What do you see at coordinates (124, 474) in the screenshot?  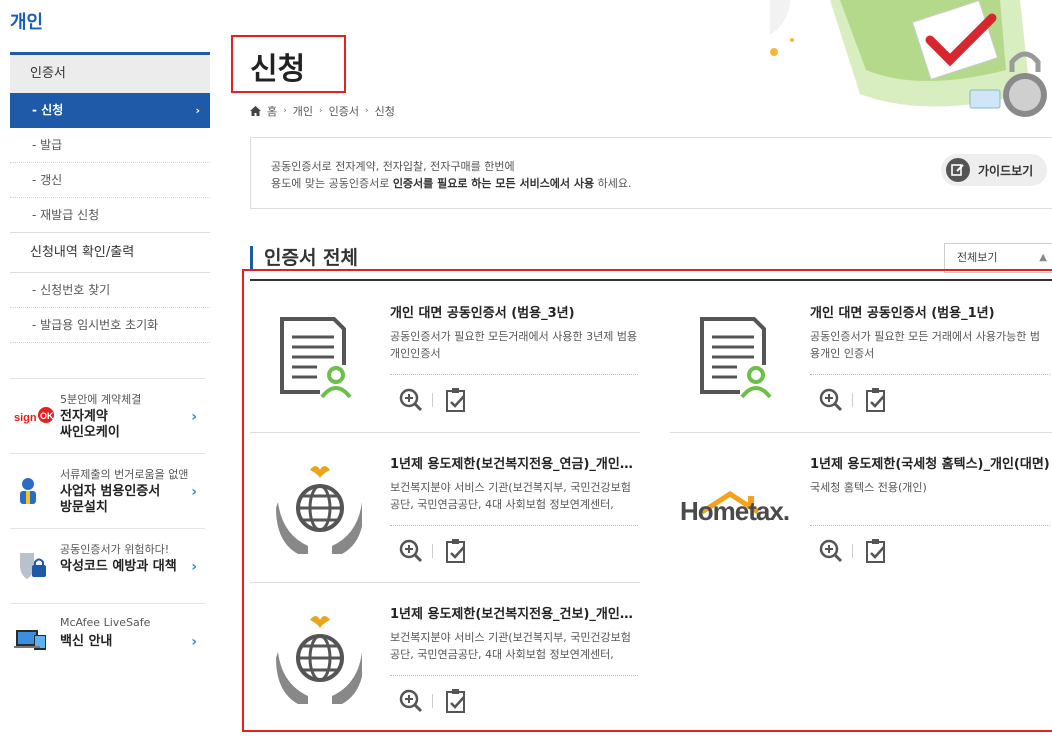 I see `promo-caption: 서류제출의 번거로움을 없앤` at bounding box center [124, 474].